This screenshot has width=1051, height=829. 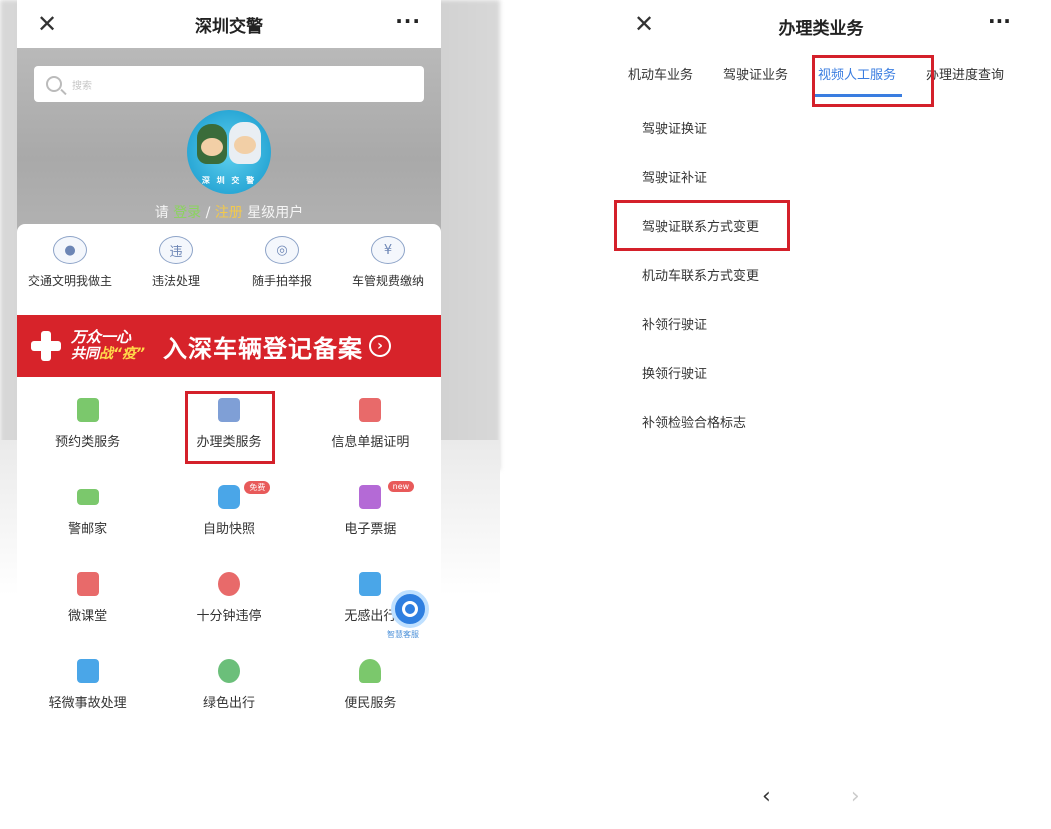 I want to click on service-parking: 十分钟违停, so click(x=228, y=605).